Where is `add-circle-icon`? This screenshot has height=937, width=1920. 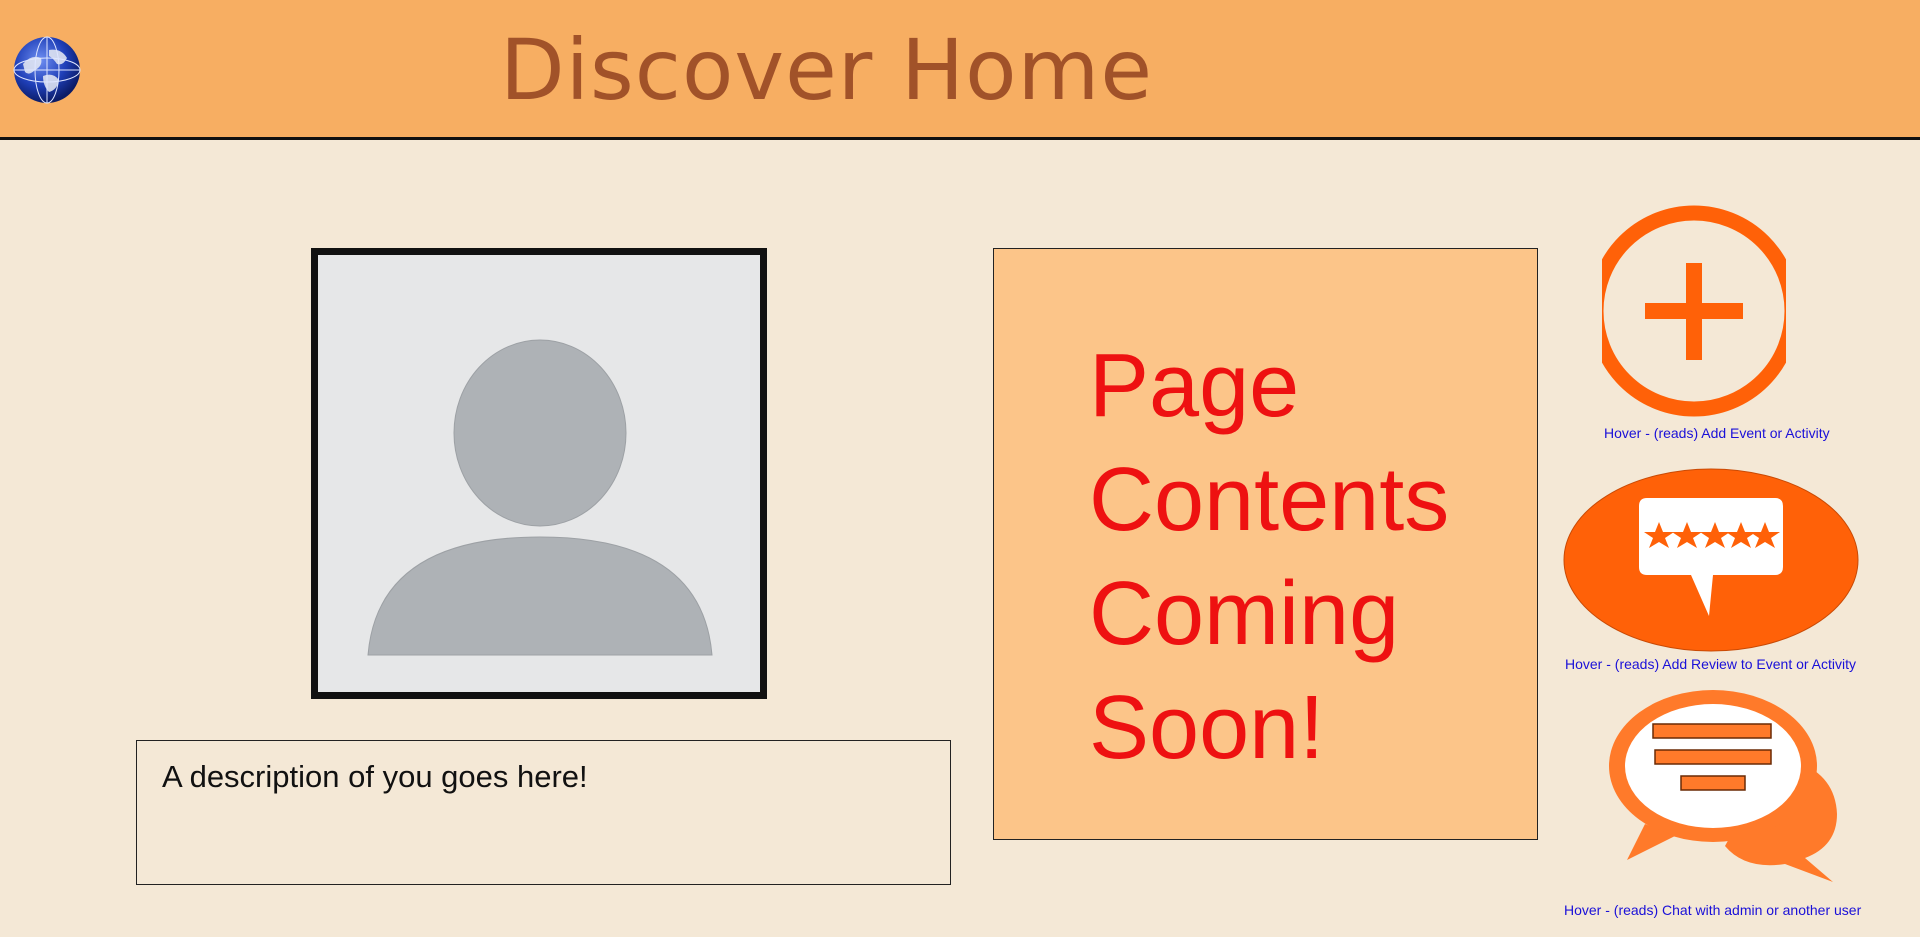
add-circle-icon is located at coordinates (1694, 312).